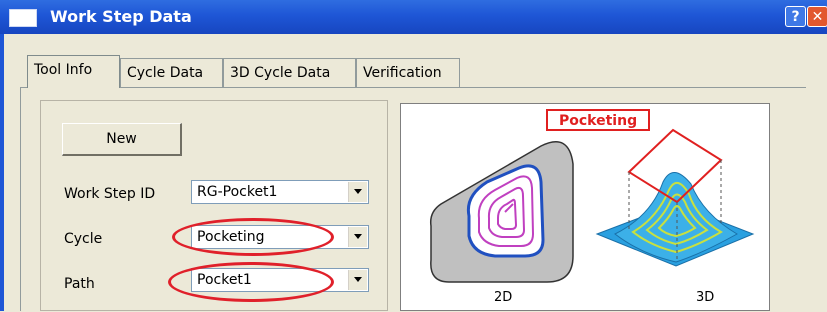 This screenshot has height=312, width=827. Describe the element at coordinates (83, 239) in the screenshot. I see `cycle-label: Cycle` at that location.